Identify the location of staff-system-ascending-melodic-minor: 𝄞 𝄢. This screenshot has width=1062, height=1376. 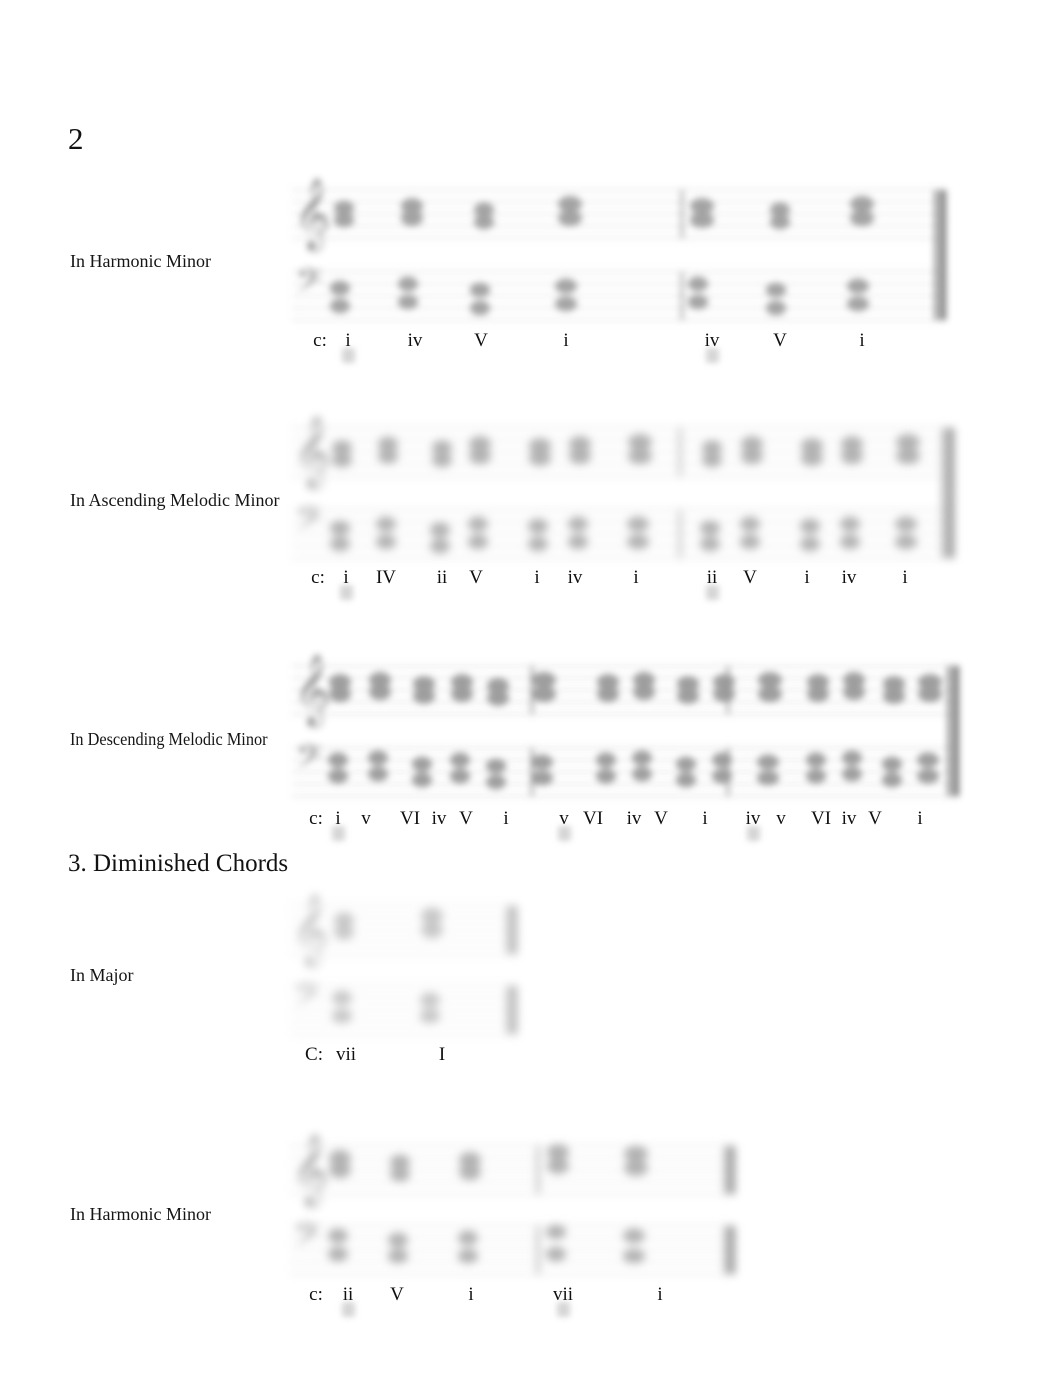
(621, 489).